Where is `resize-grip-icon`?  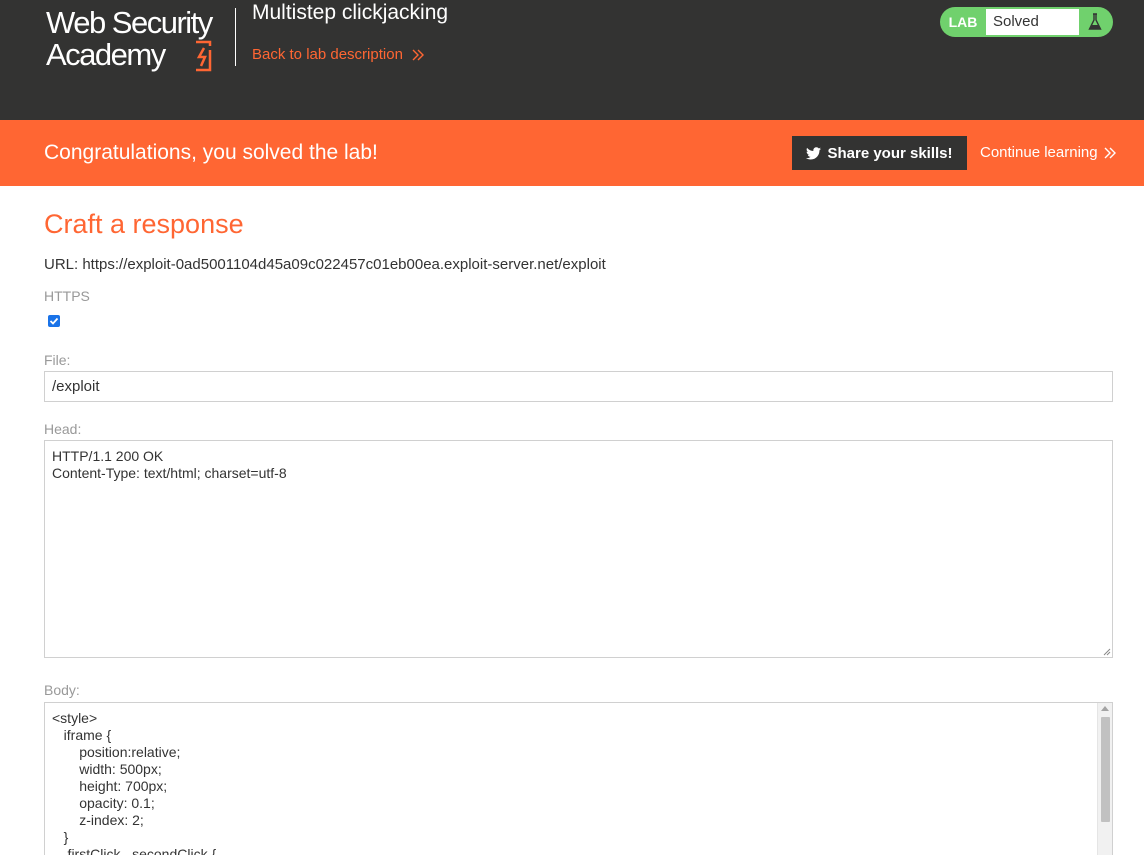
resize-grip-icon is located at coordinates (1107, 652).